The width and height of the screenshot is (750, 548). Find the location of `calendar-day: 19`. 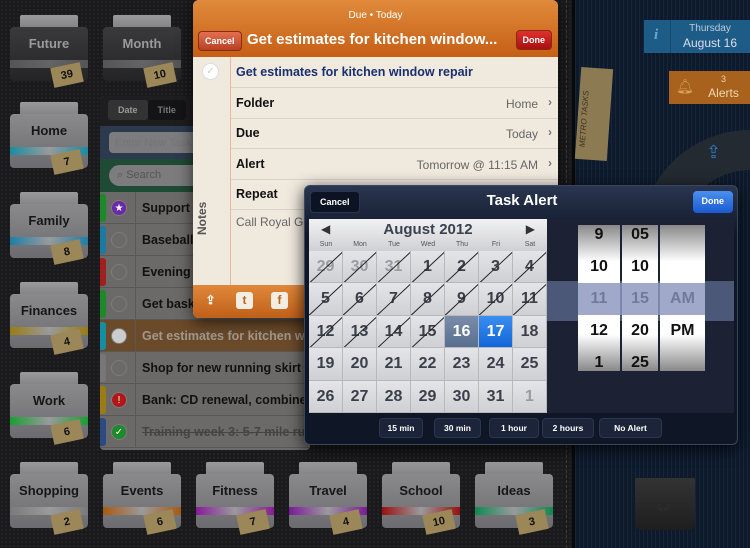

calendar-day: 19 is located at coordinates (326, 364).